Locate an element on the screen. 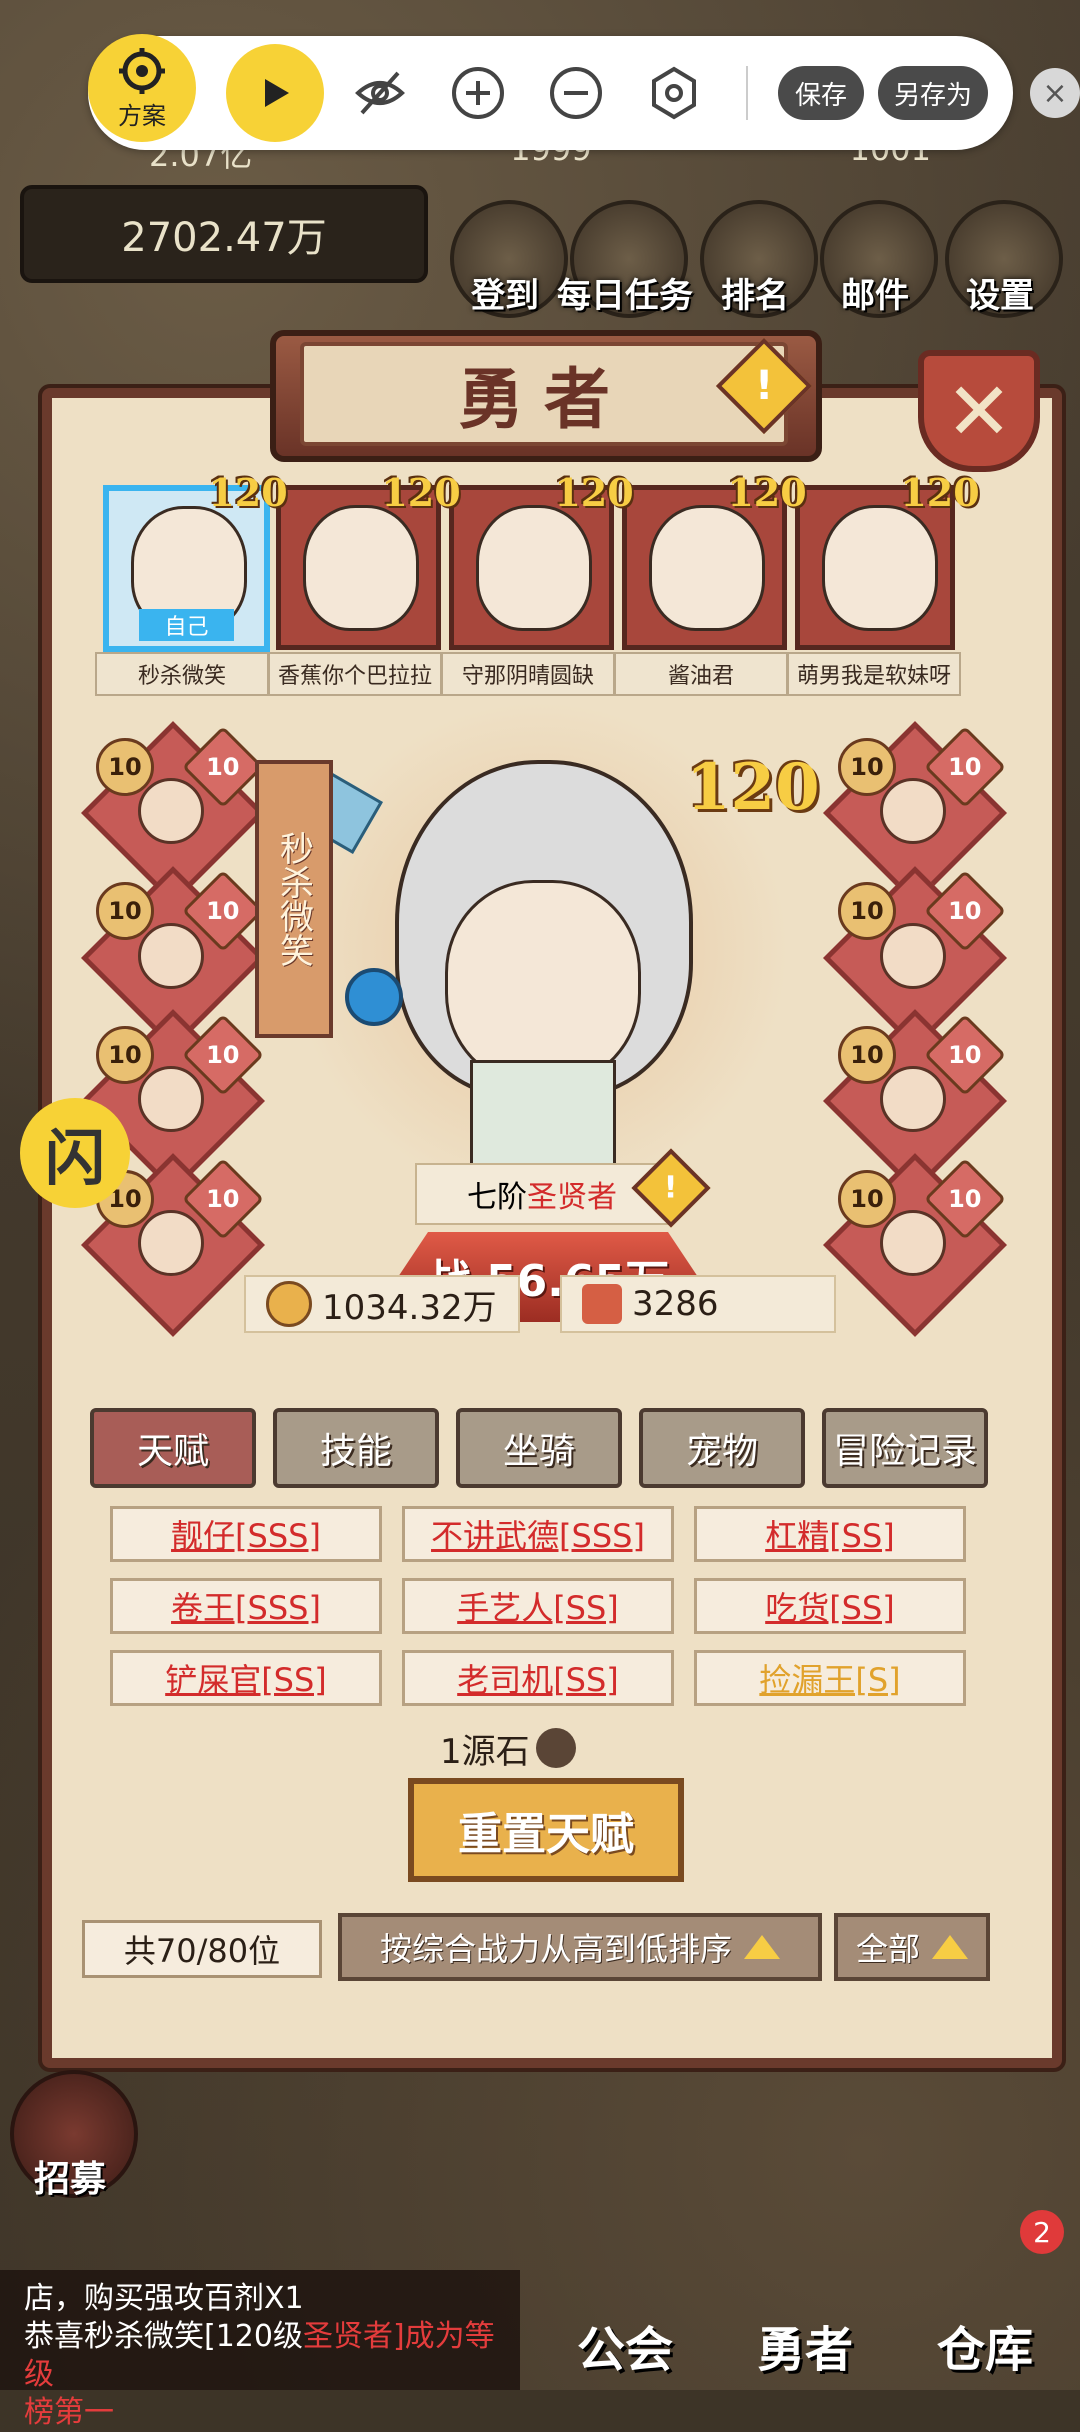 The image size is (1080, 2432). self-tag: 自己 is located at coordinates (186, 625).